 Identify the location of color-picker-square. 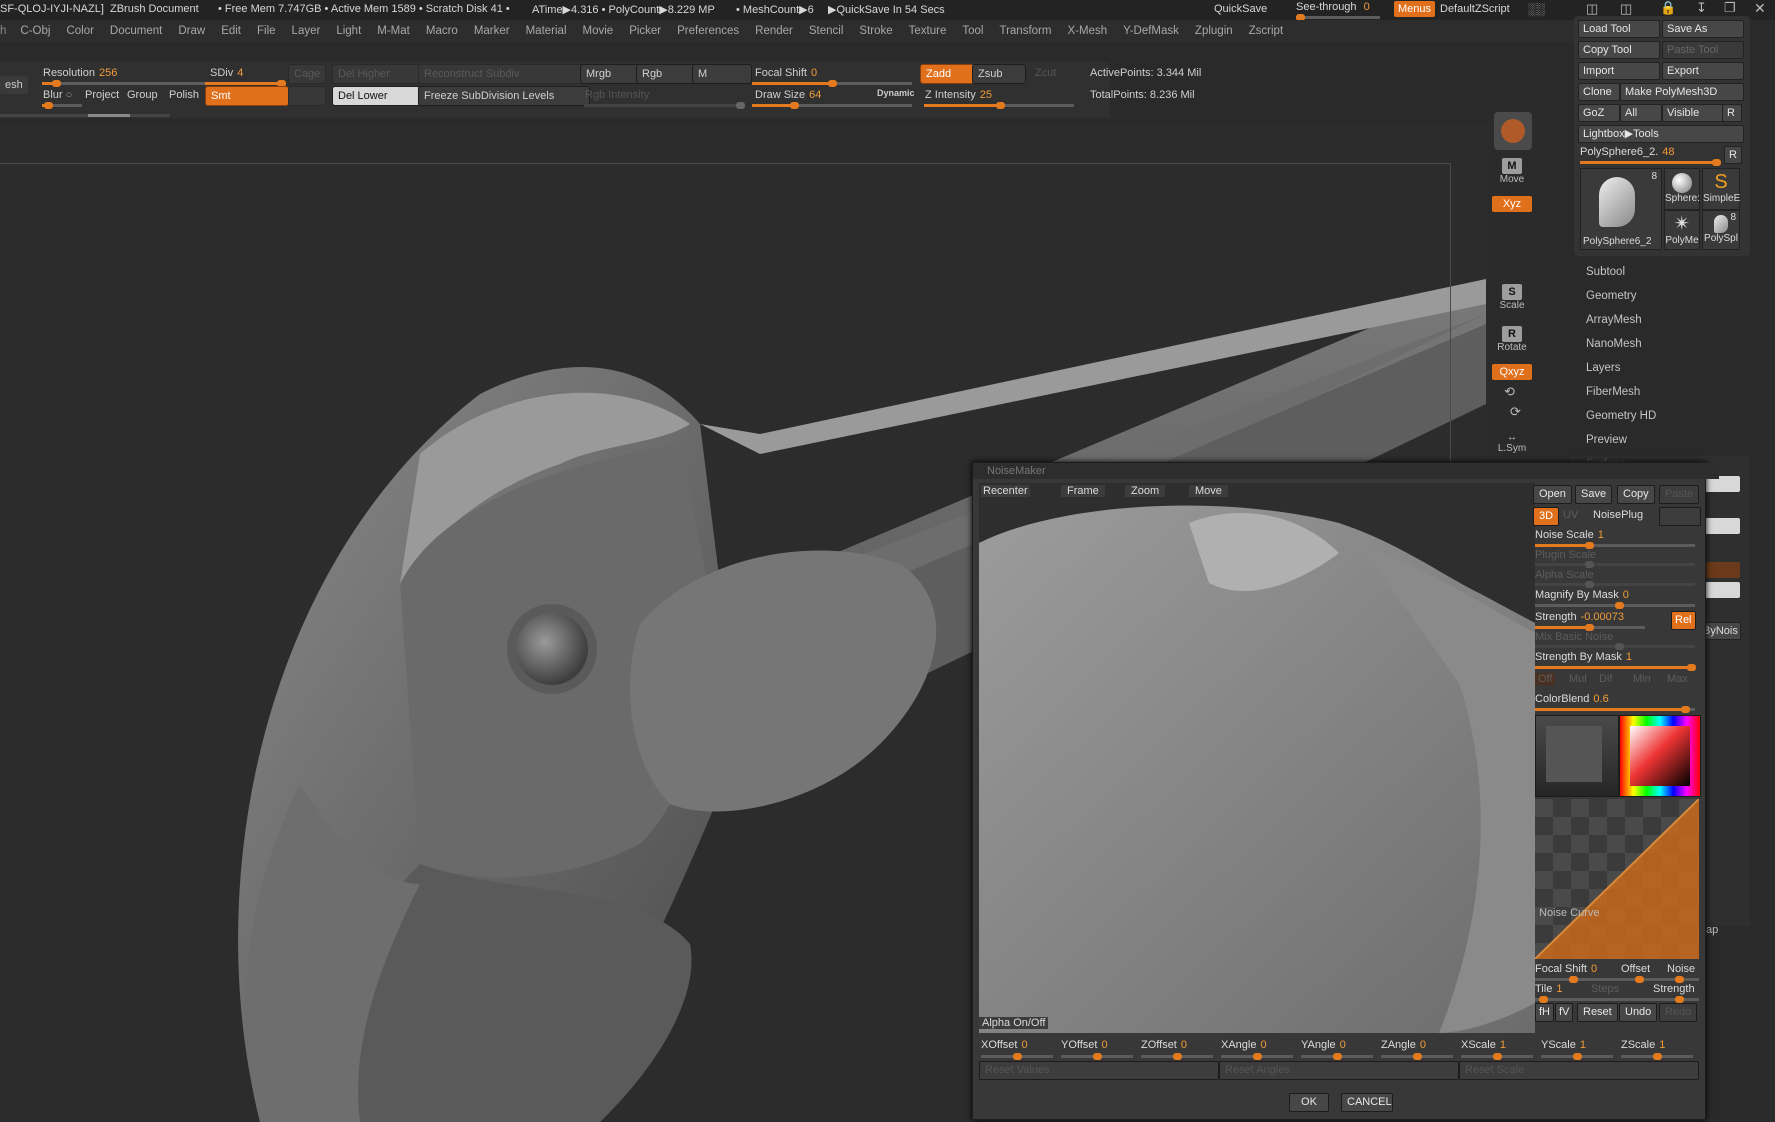
(1660, 756).